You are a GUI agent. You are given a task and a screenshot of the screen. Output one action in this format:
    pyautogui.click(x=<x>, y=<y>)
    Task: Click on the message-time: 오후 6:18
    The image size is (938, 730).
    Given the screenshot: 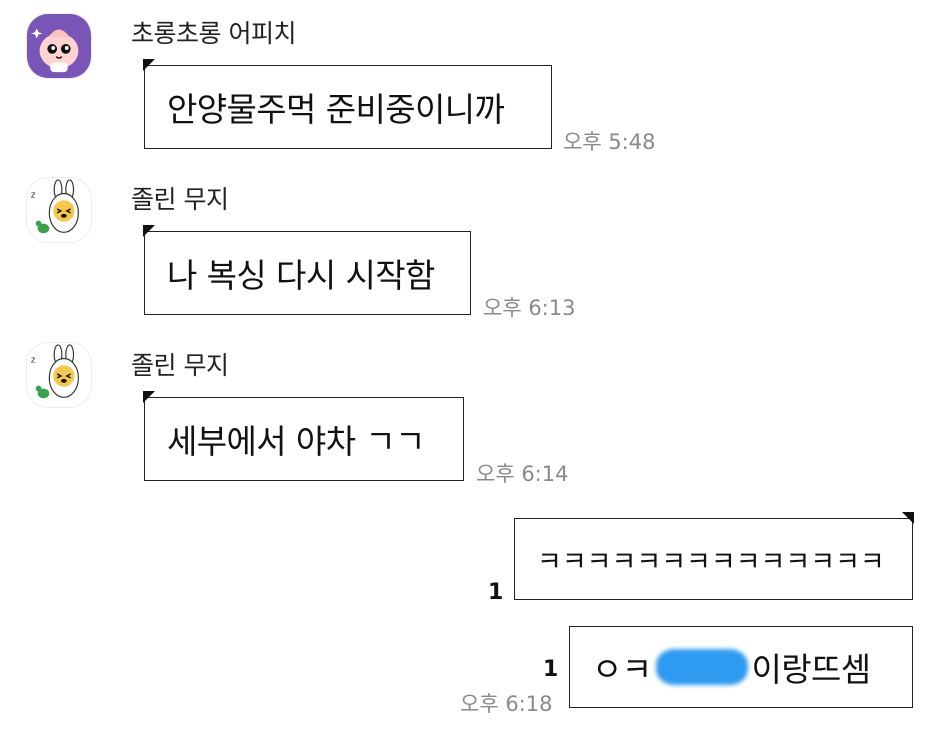 What is the action you would take?
    pyautogui.click(x=506, y=704)
    